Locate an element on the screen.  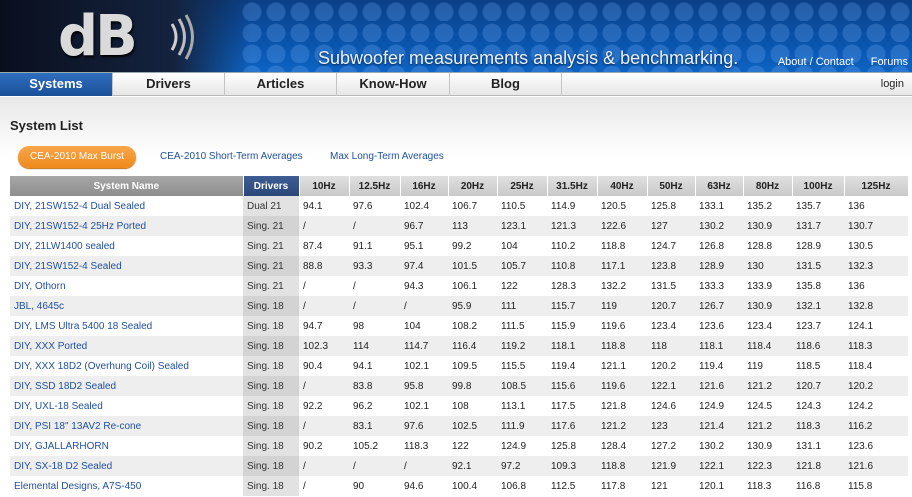
nav-know-how: Know-How is located at coordinates (393, 84).